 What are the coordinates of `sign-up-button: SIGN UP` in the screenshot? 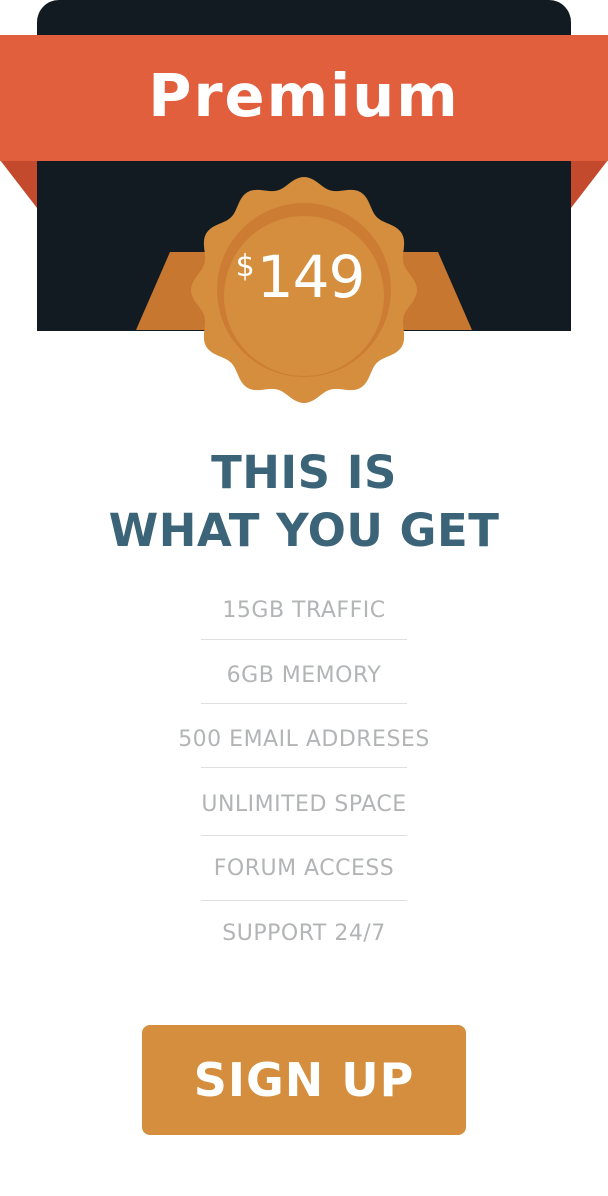 It's located at (304, 1080).